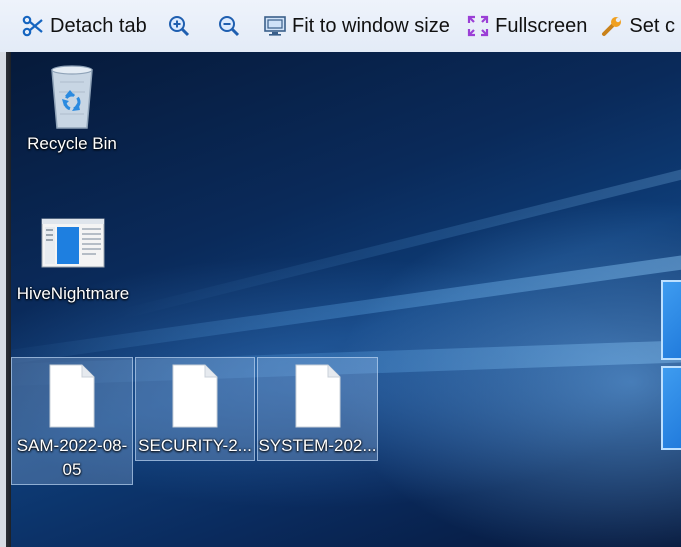  What do you see at coordinates (98, 25) in the screenshot?
I see `detach-tab-label: Detach tab` at bounding box center [98, 25].